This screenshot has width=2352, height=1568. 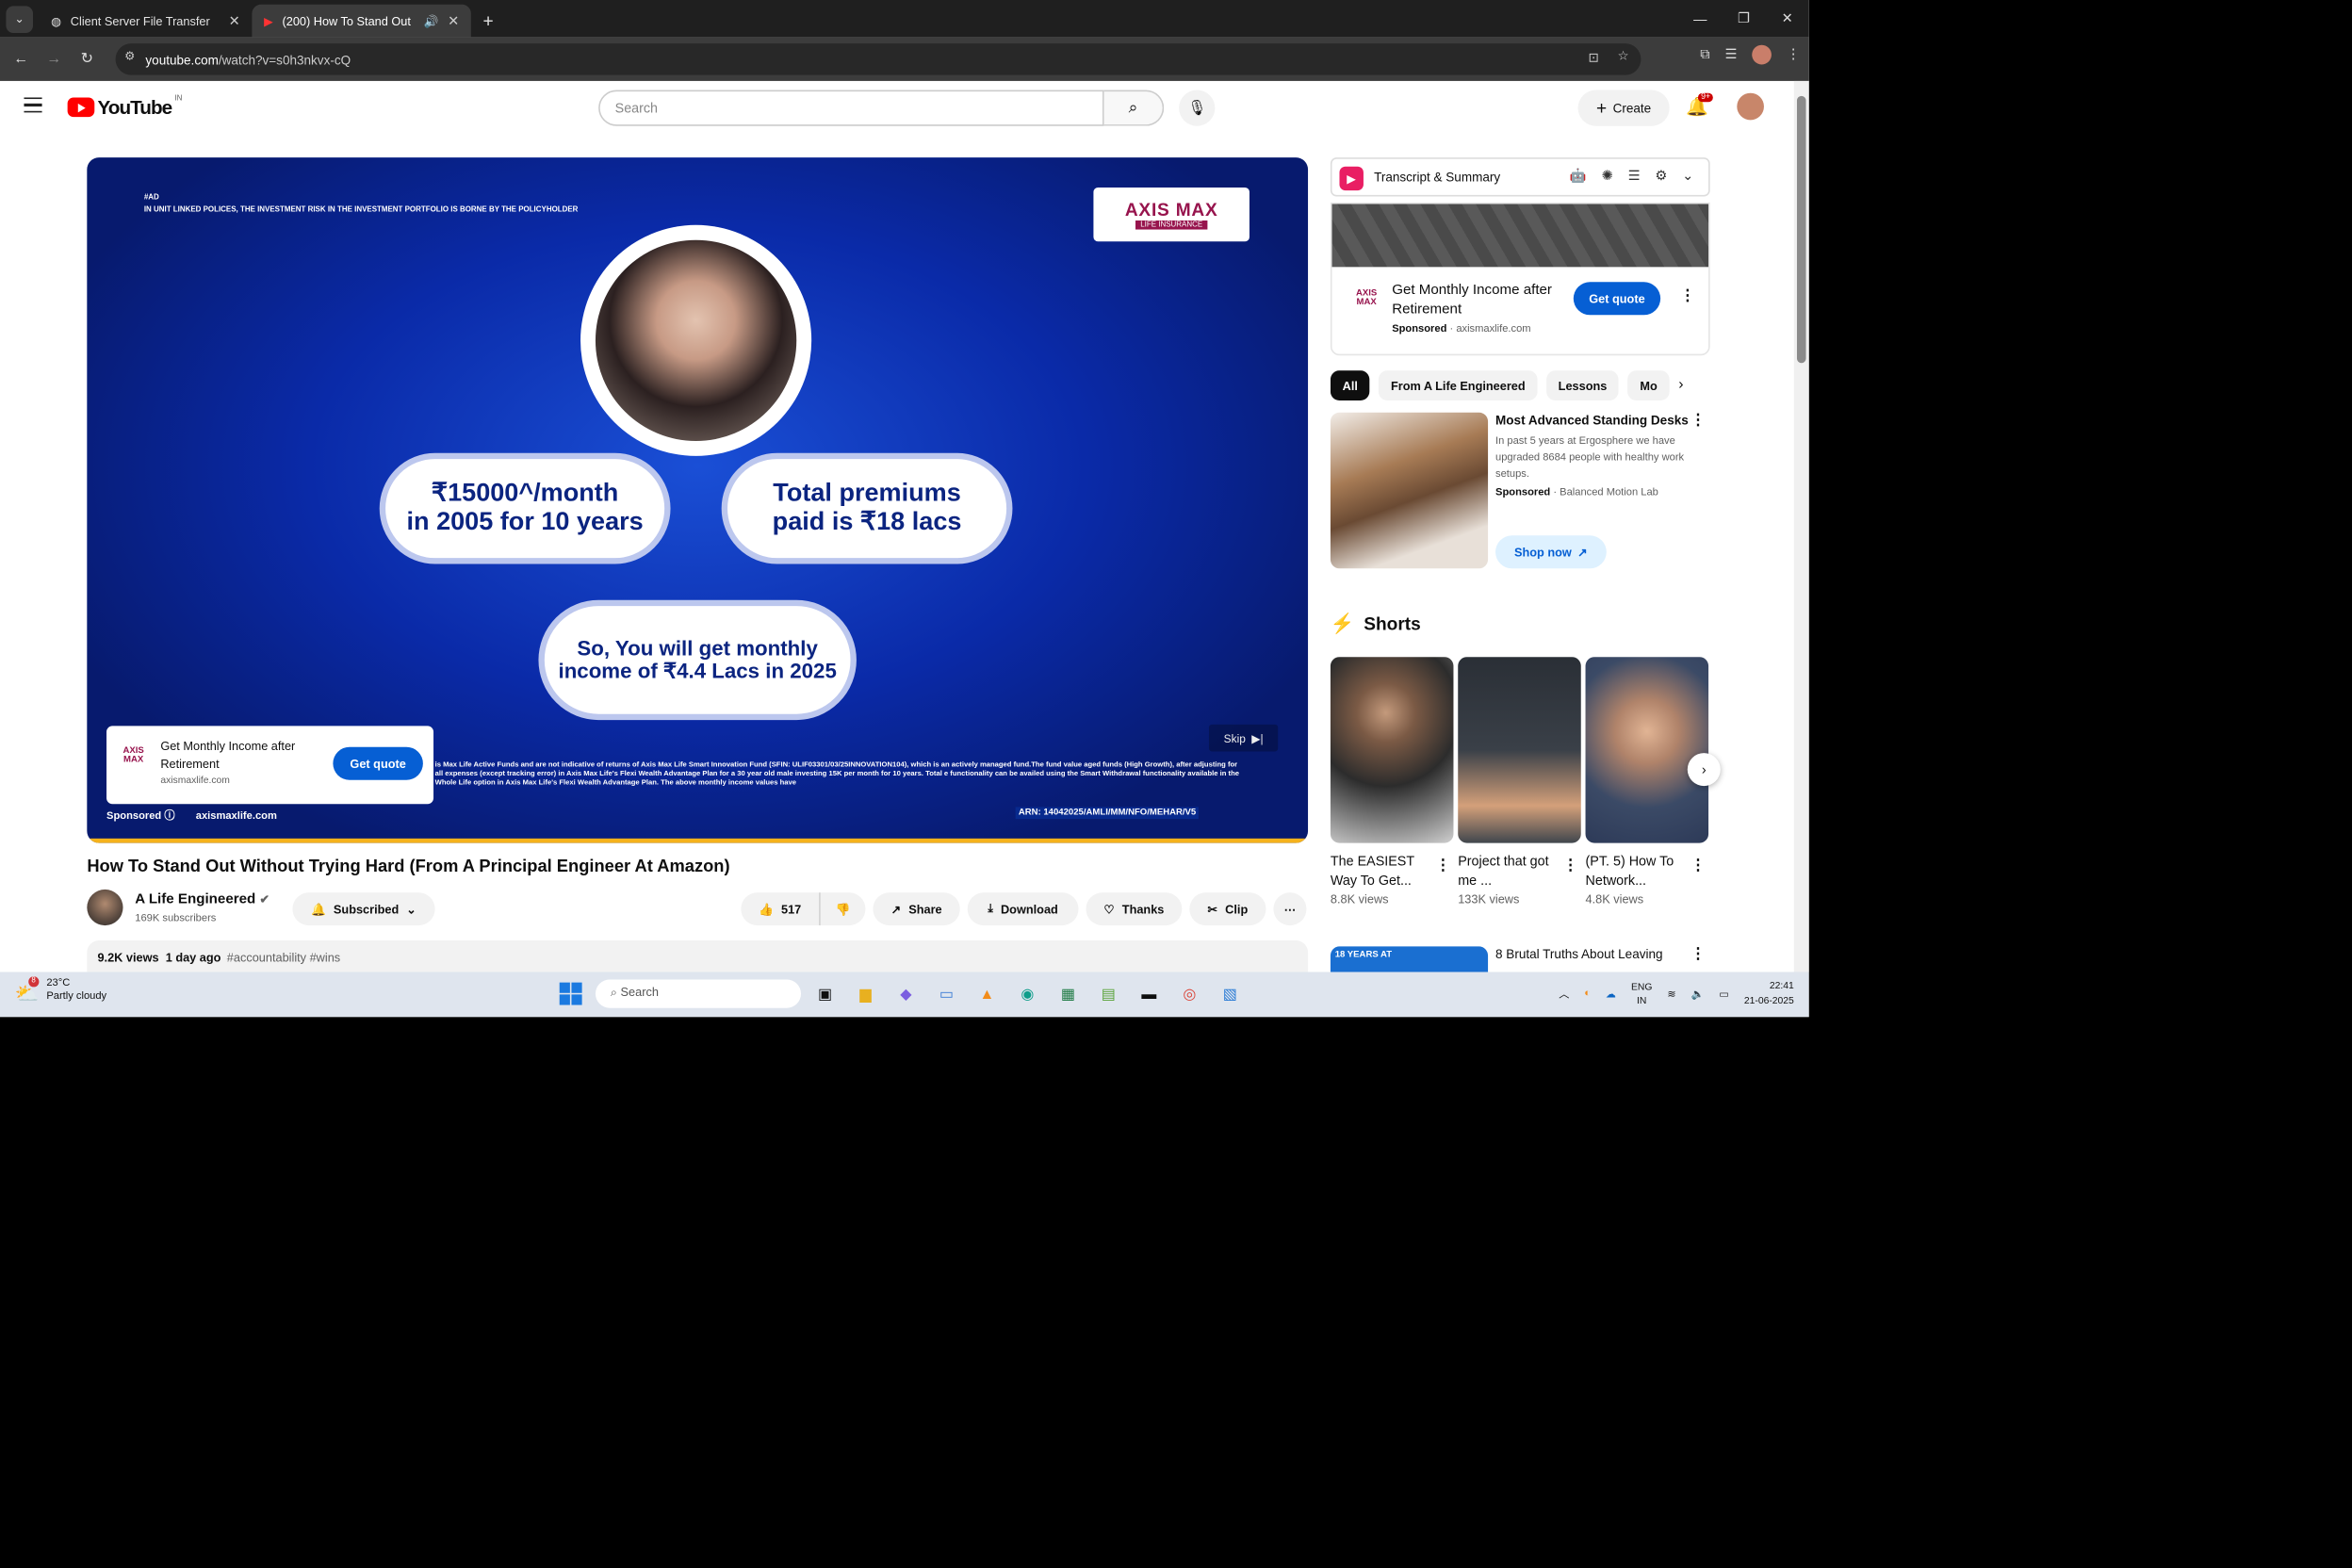 What do you see at coordinates (1704, 54) in the screenshot?
I see `extensions-icon: ⧉` at bounding box center [1704, 54].